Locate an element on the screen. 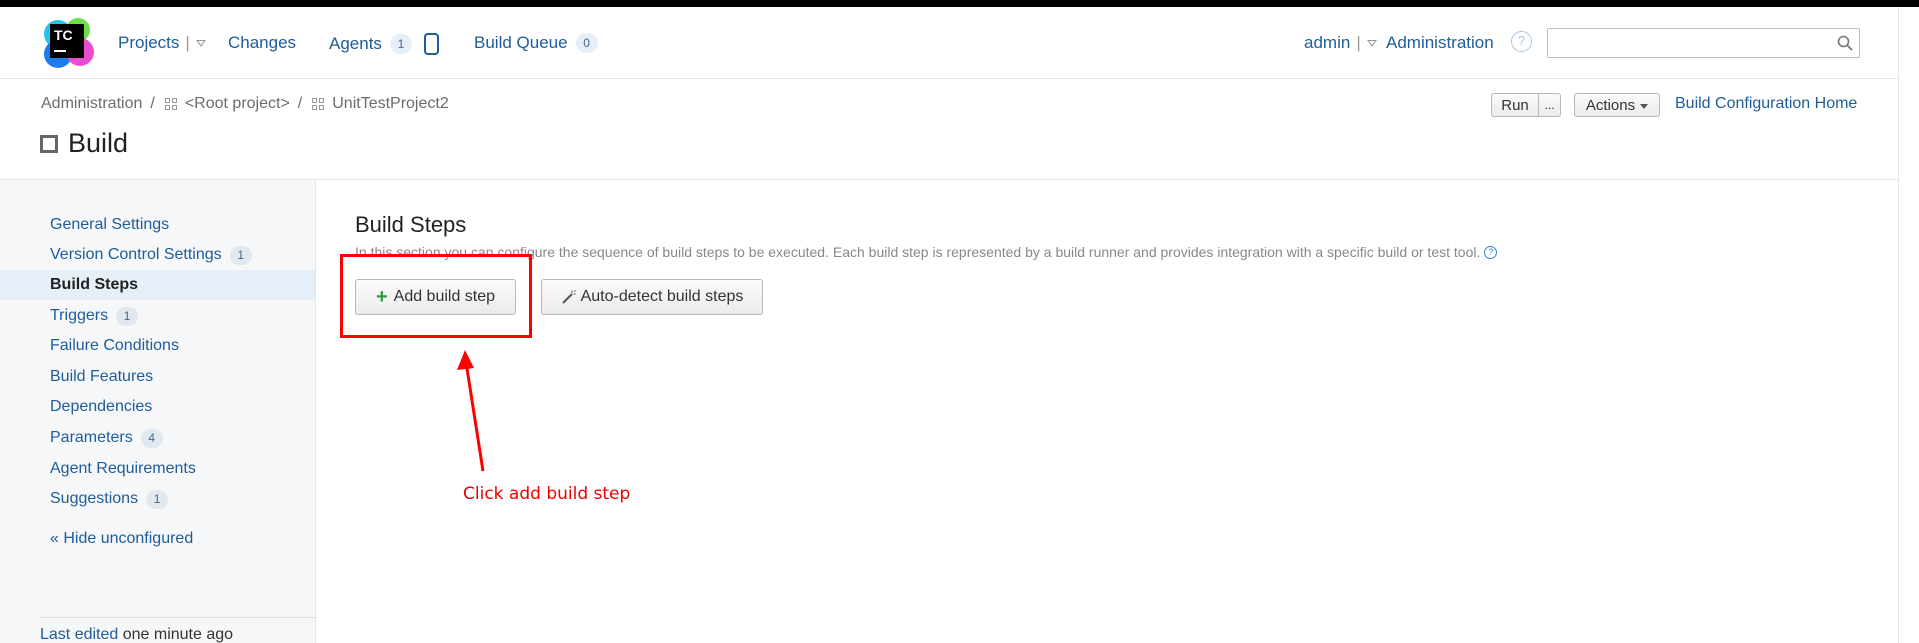  nav-build-queue: Build Queue 0 is located at coordinates (536, 43).